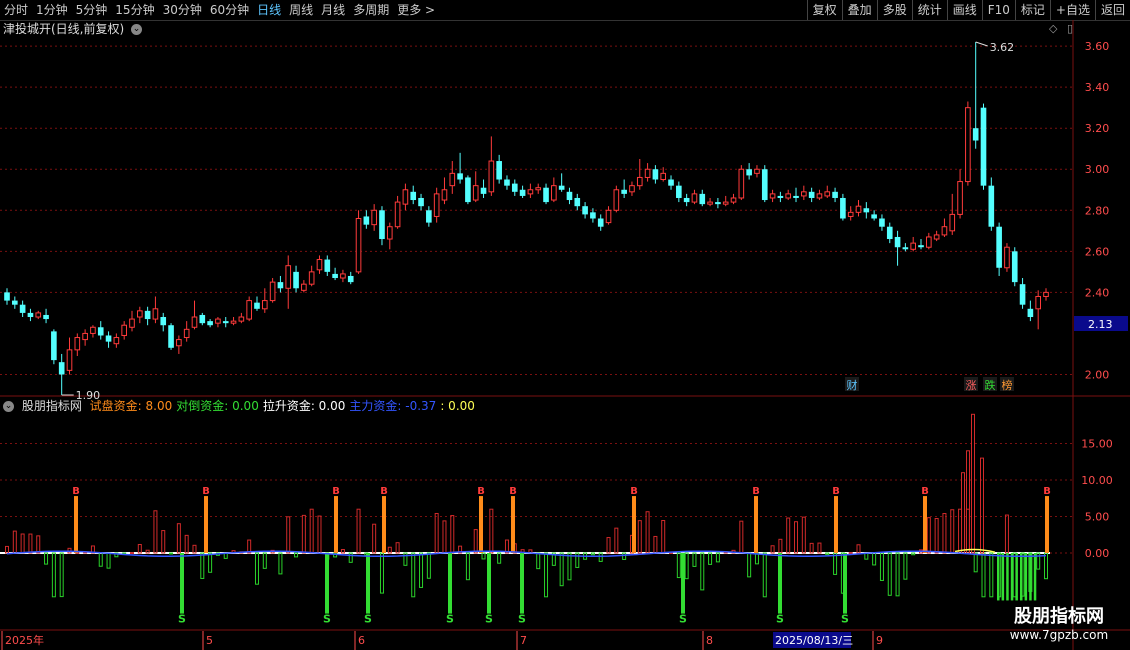 This screenshot has width=1130, height=650. I want to click on period-tab-4: 30分钟, so click(182, 10).